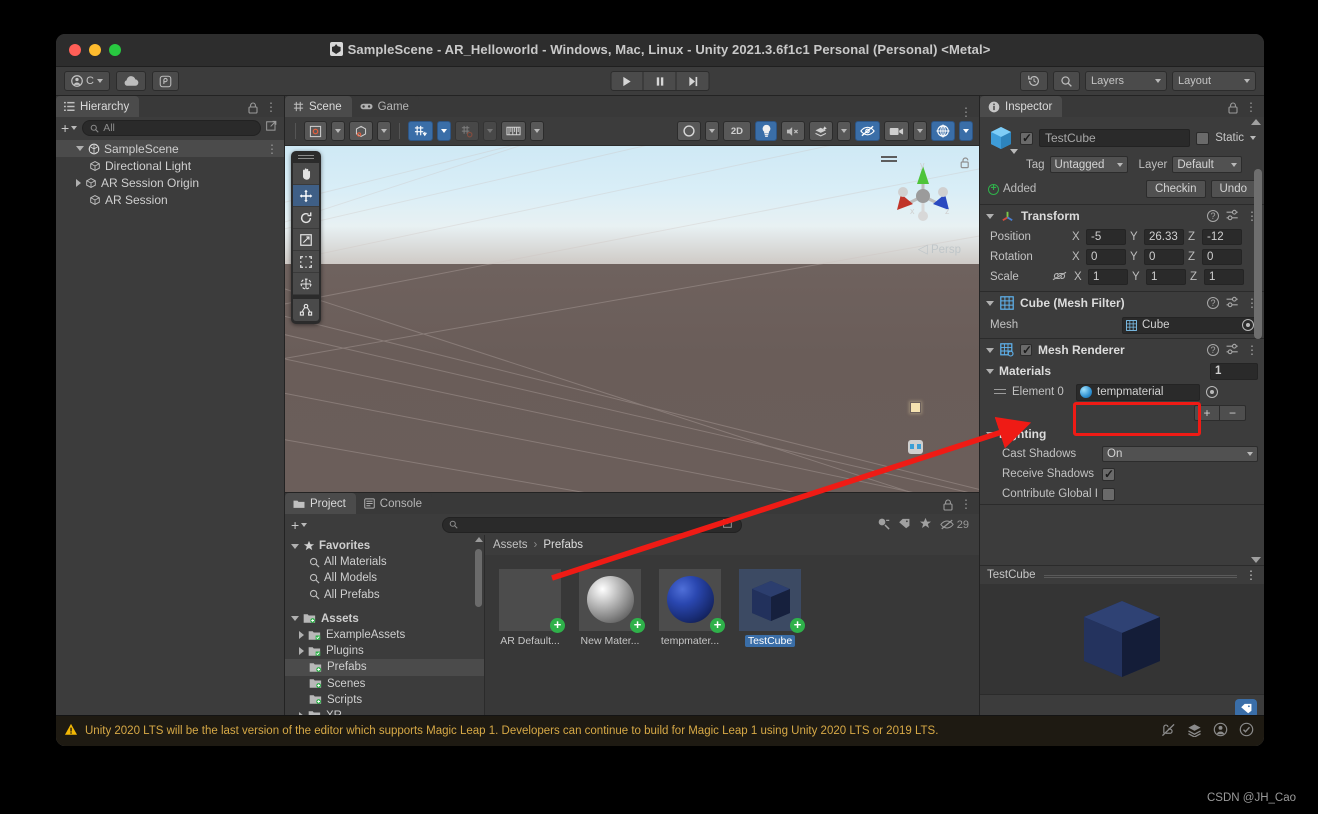 The height and width of the screenshot is (814, 1318). What do you see at coordinates (1256, 122) in the screenshot?
I see `inspector-scroll-up-arrow` at bounding box center [1256, 122].